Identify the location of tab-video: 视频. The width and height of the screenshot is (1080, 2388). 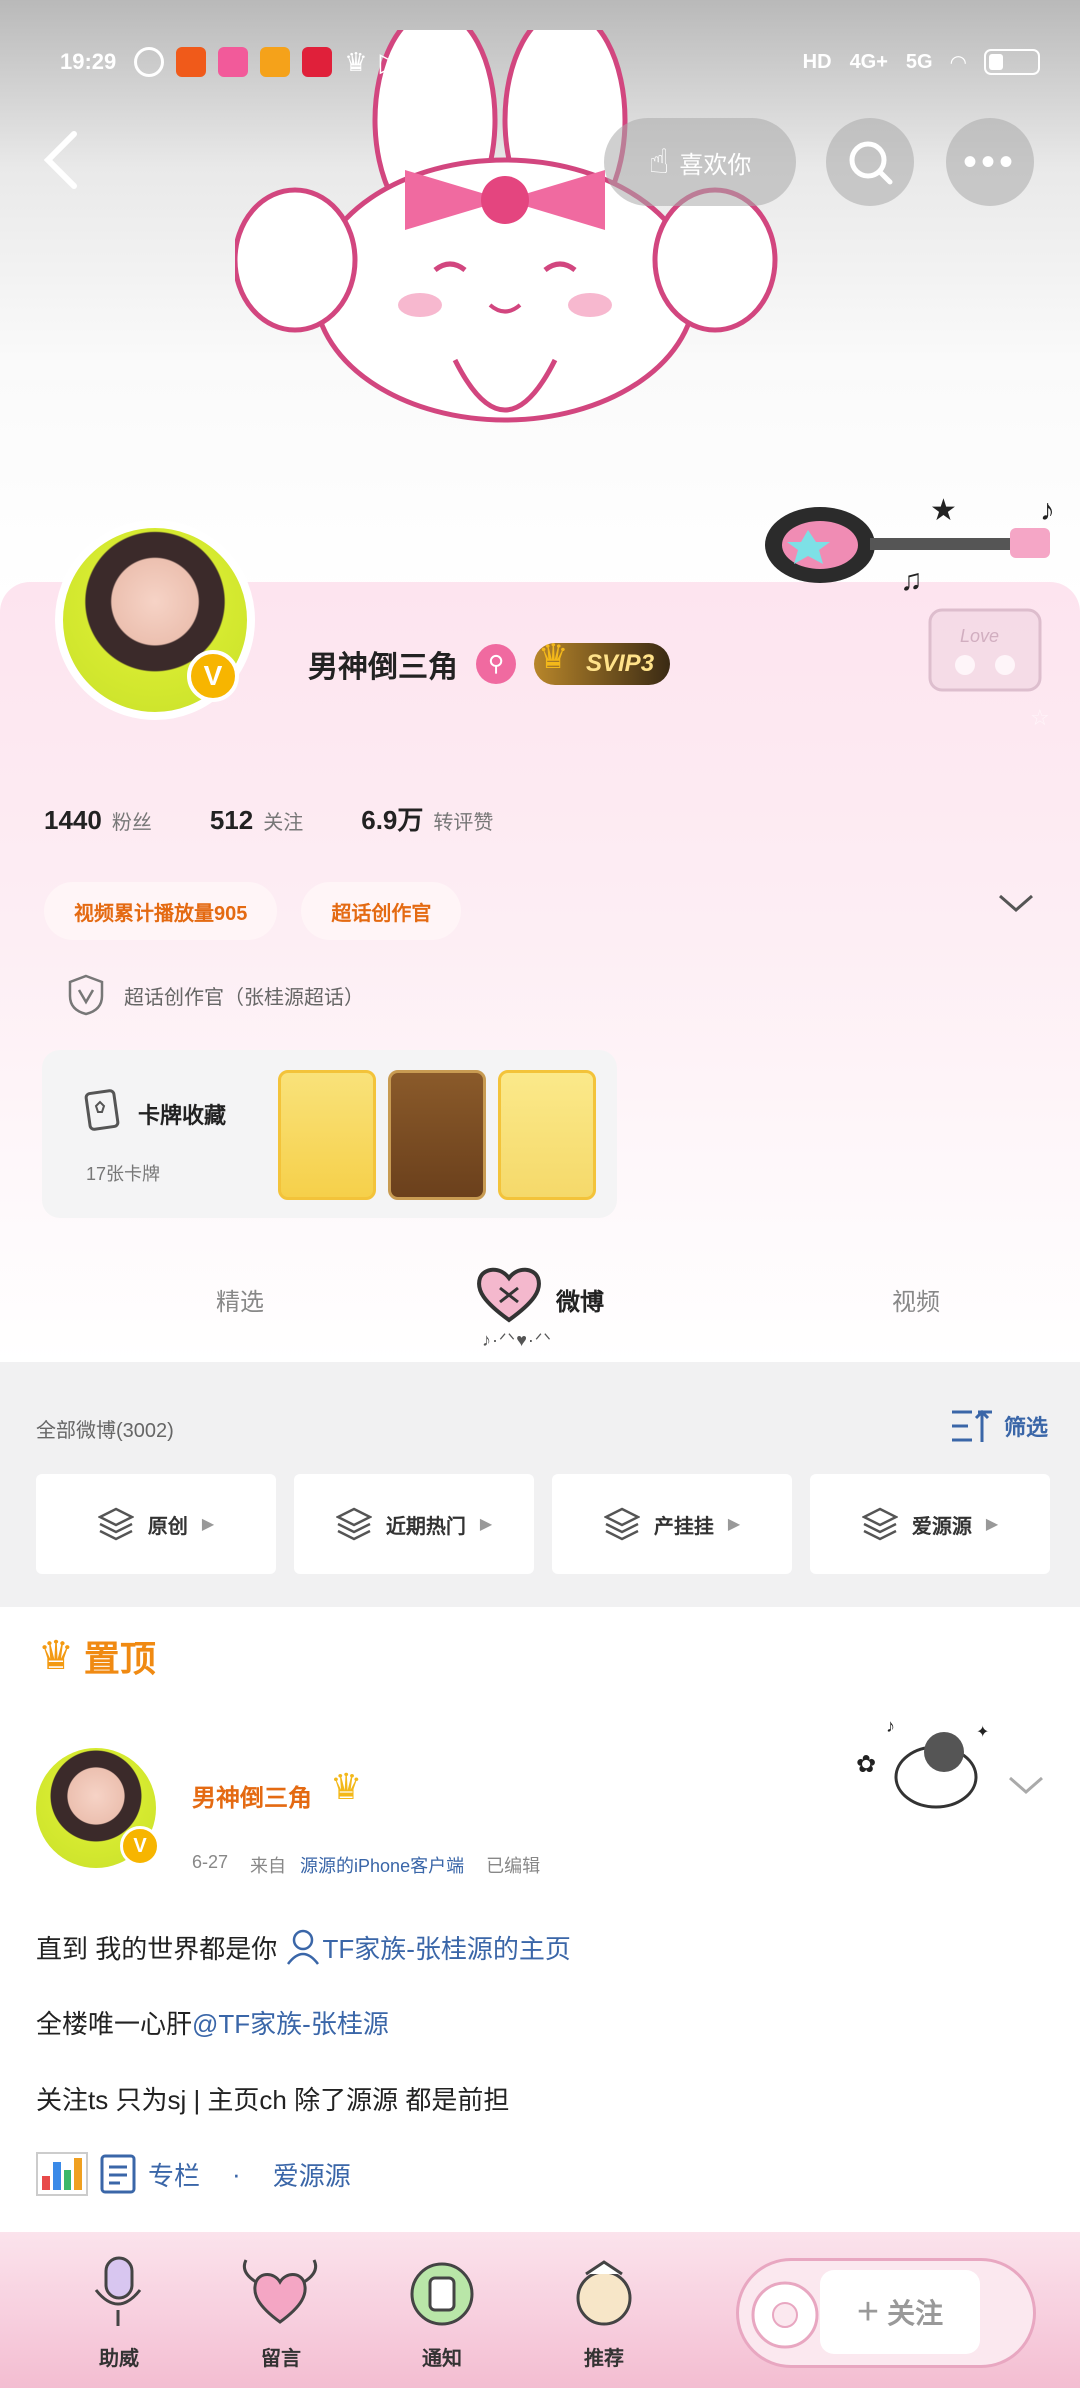
(916, 1299).